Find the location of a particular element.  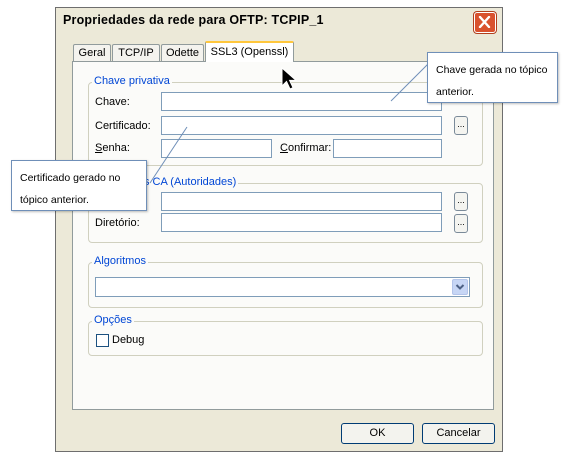

callout-certificate: Certificado gerado no tópico anterior. is located at coordinates (79, 185).